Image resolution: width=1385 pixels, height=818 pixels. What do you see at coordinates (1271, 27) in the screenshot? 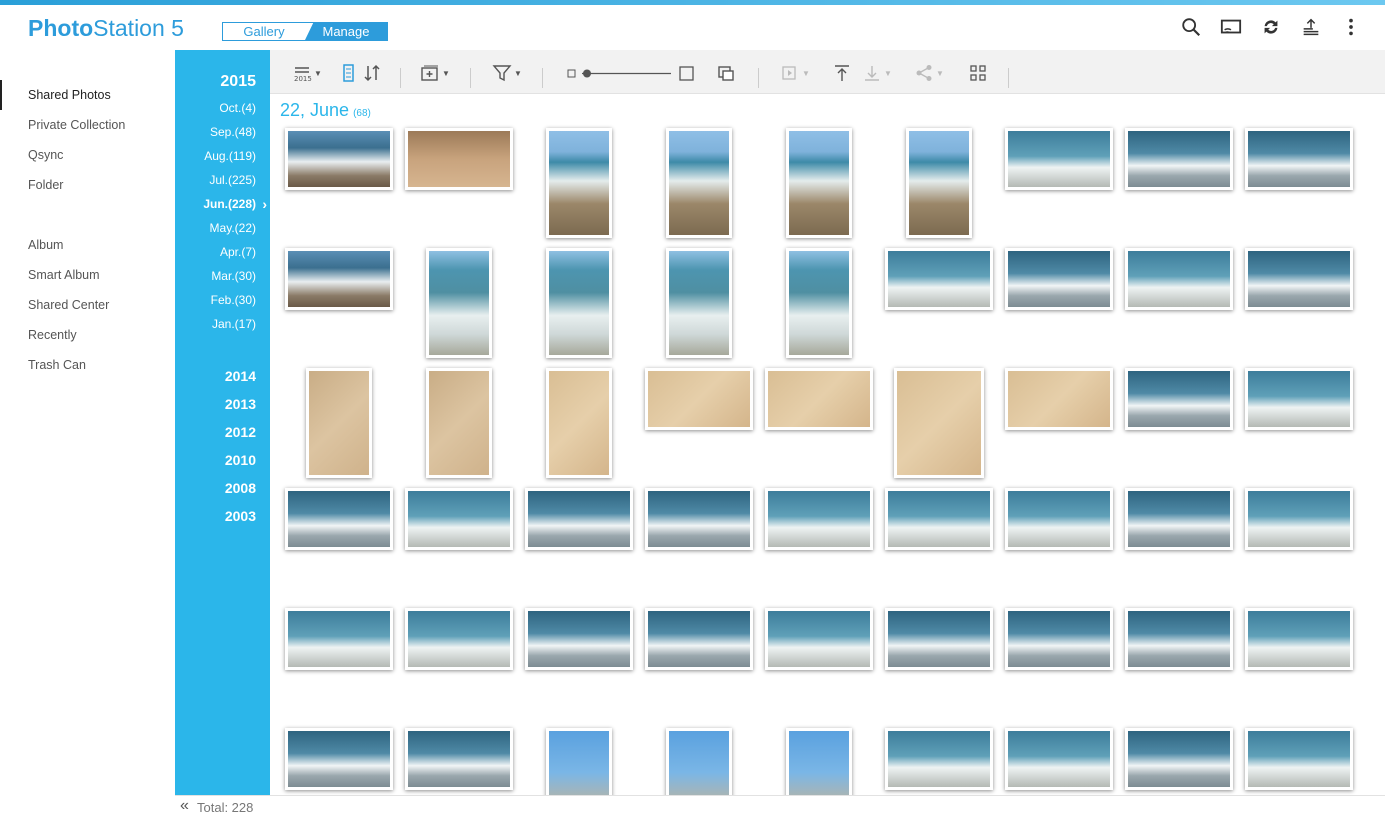
I see `refresh-icon` at bounding box center [1271, 27].